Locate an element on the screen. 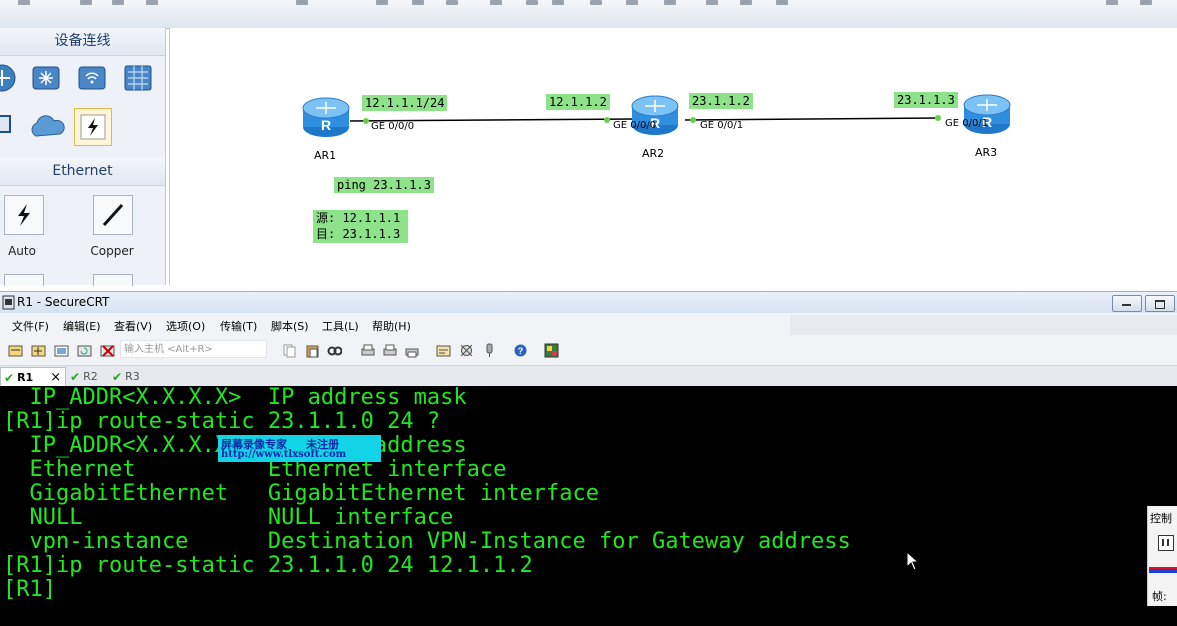 This screenshot has width=1177, height=626. terminal-line: [R1]ip route-static 23.1.1.0 24 ? is located at coordinates (222, 421).